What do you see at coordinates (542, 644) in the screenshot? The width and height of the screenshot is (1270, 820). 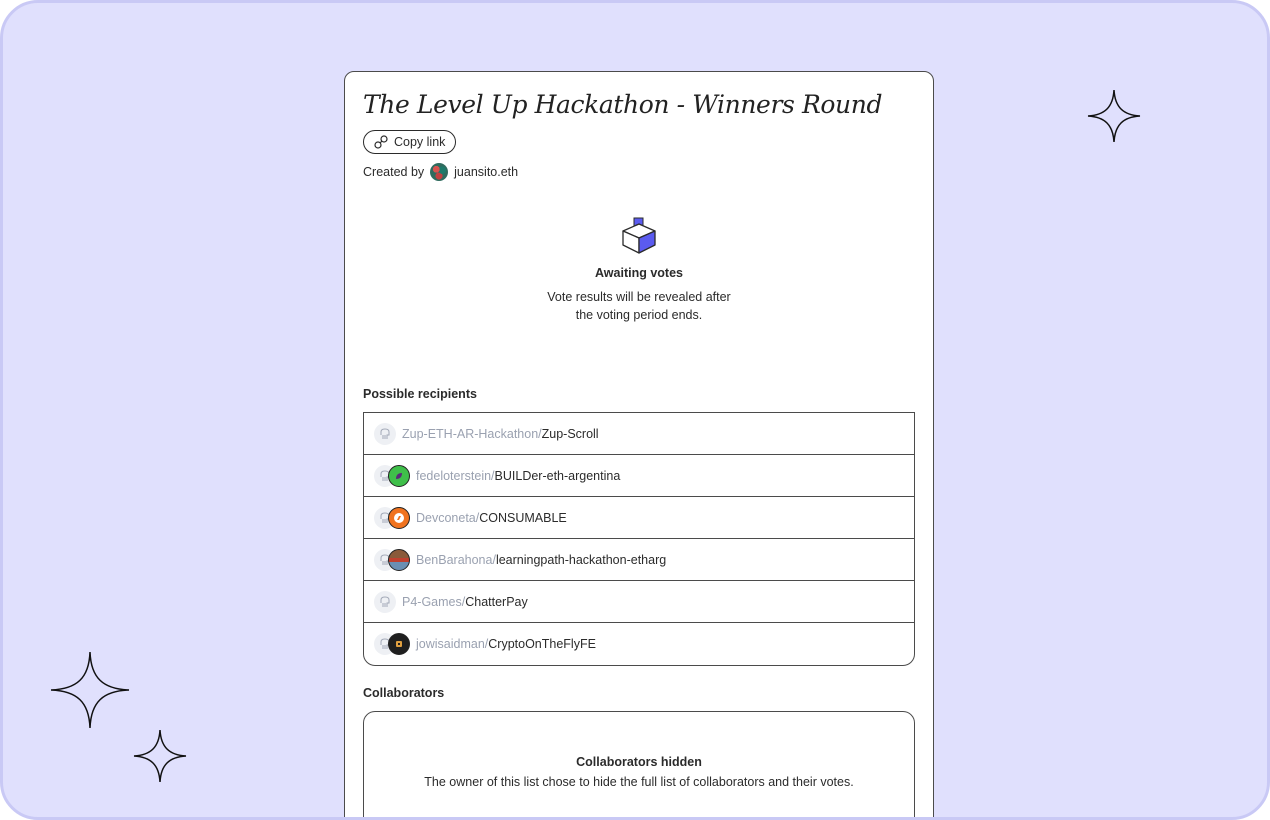 I see `recipient-repo: CryptoOnTheFlyFE` at bounding box center [542, 644].